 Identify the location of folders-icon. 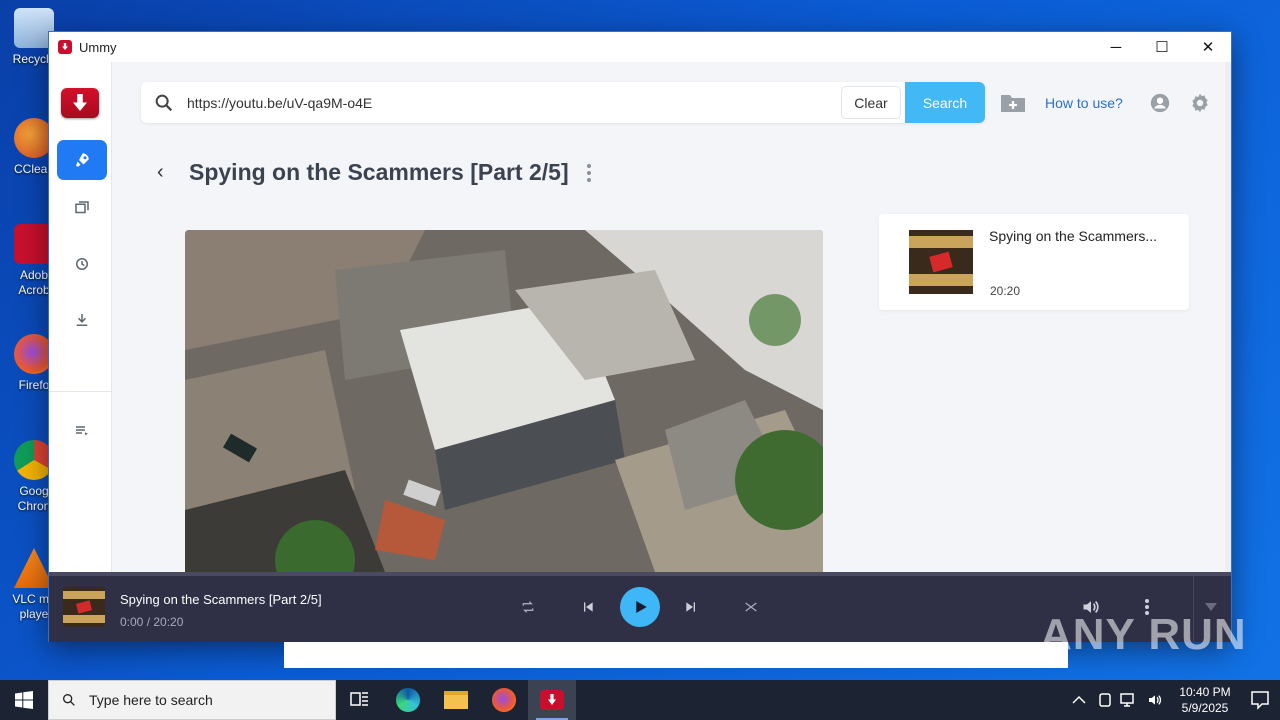
(82, 207).